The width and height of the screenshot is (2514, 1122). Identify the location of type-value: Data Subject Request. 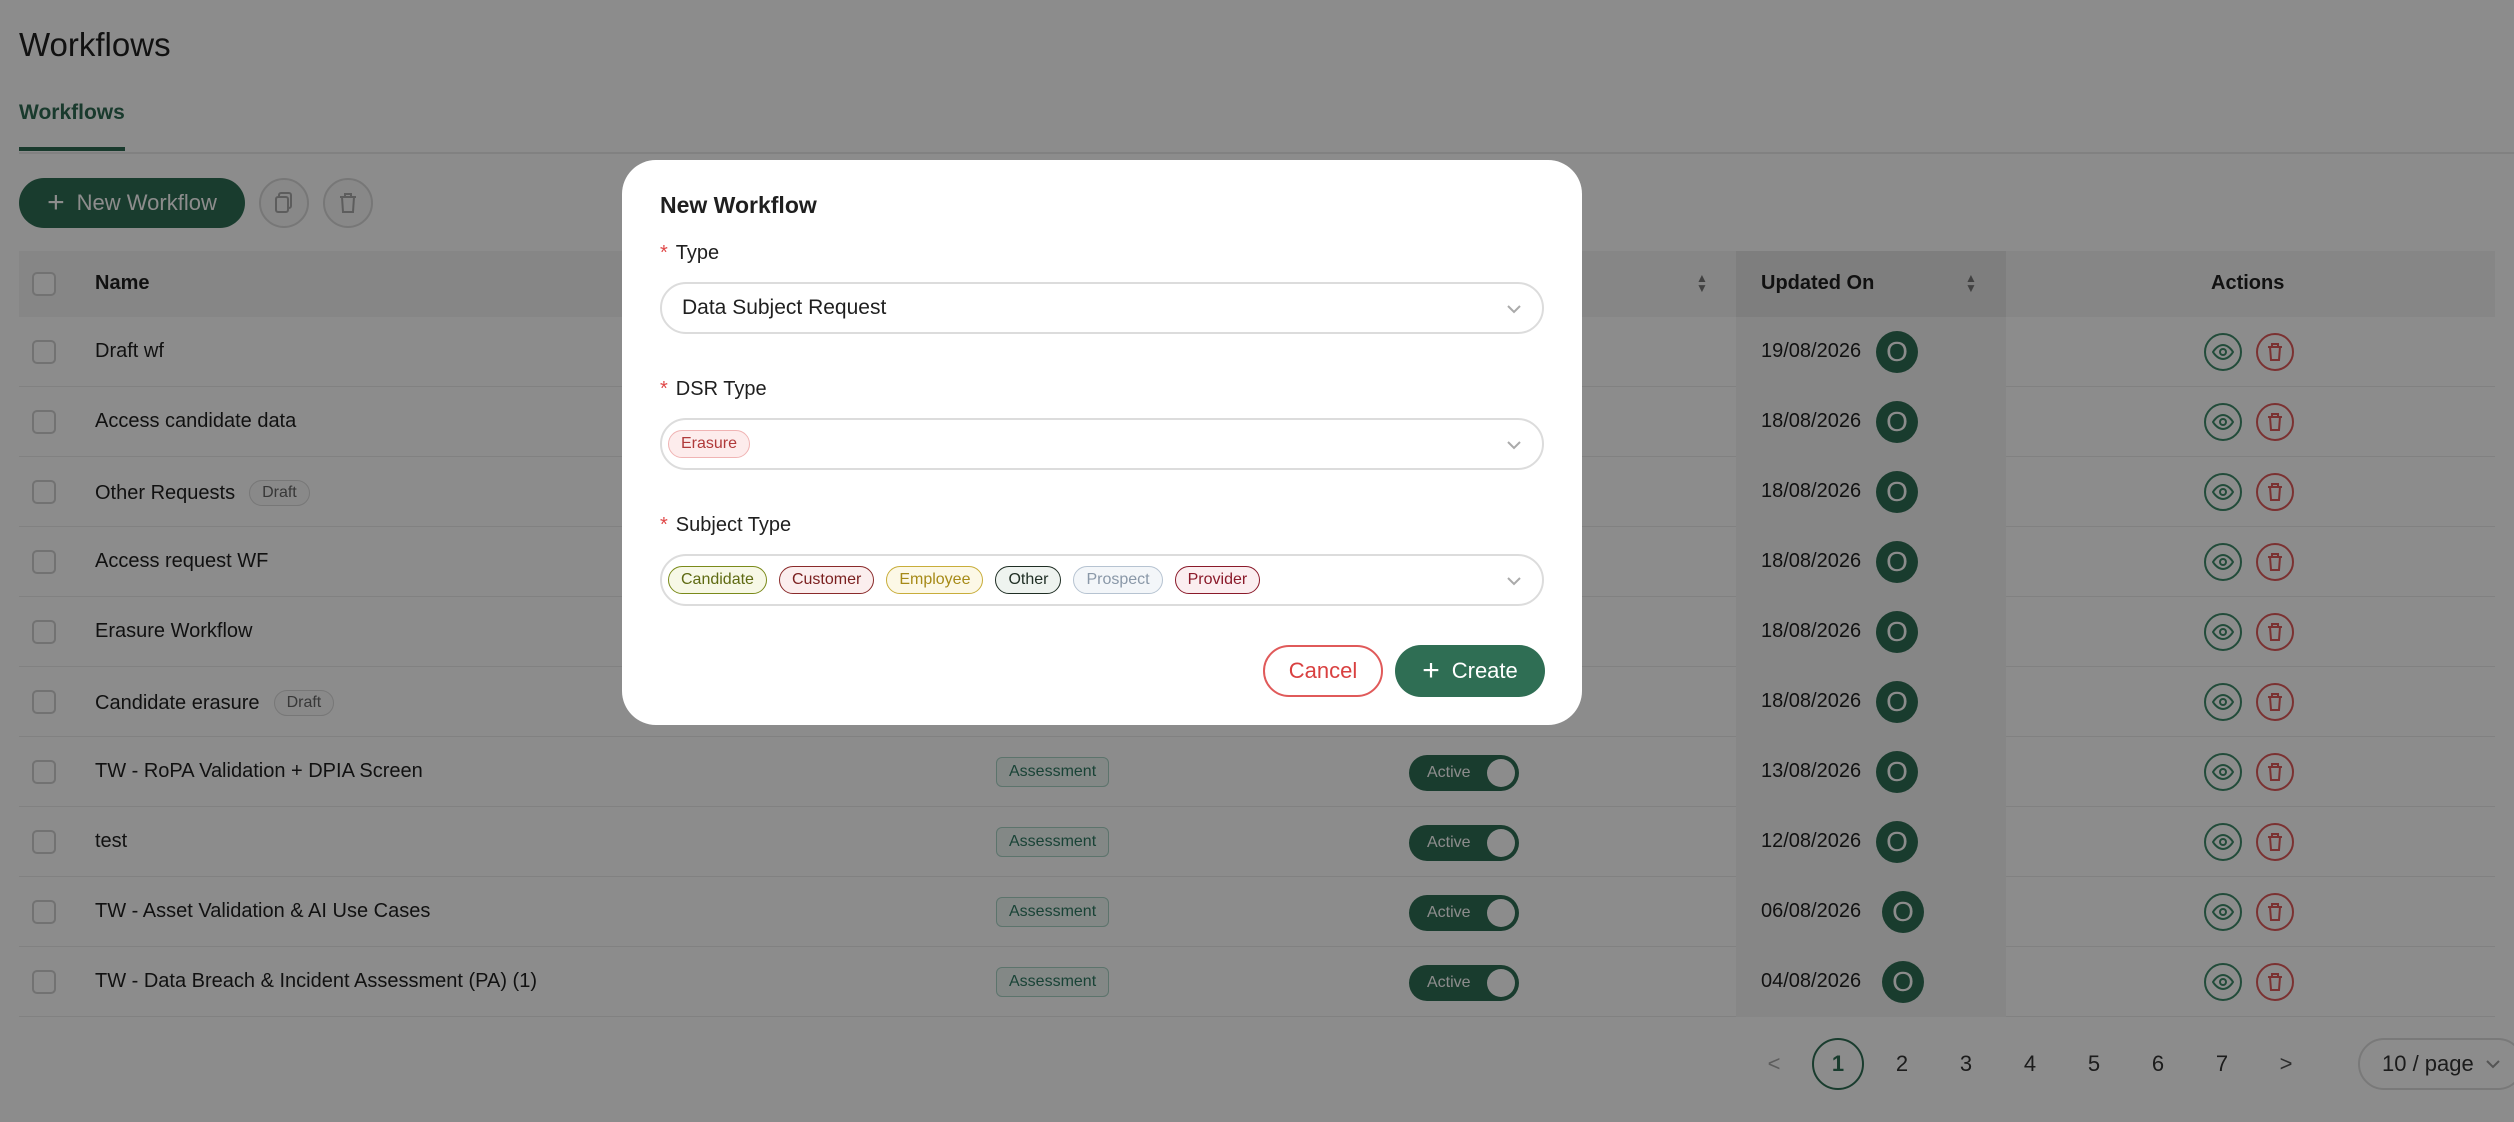
(784, 307).